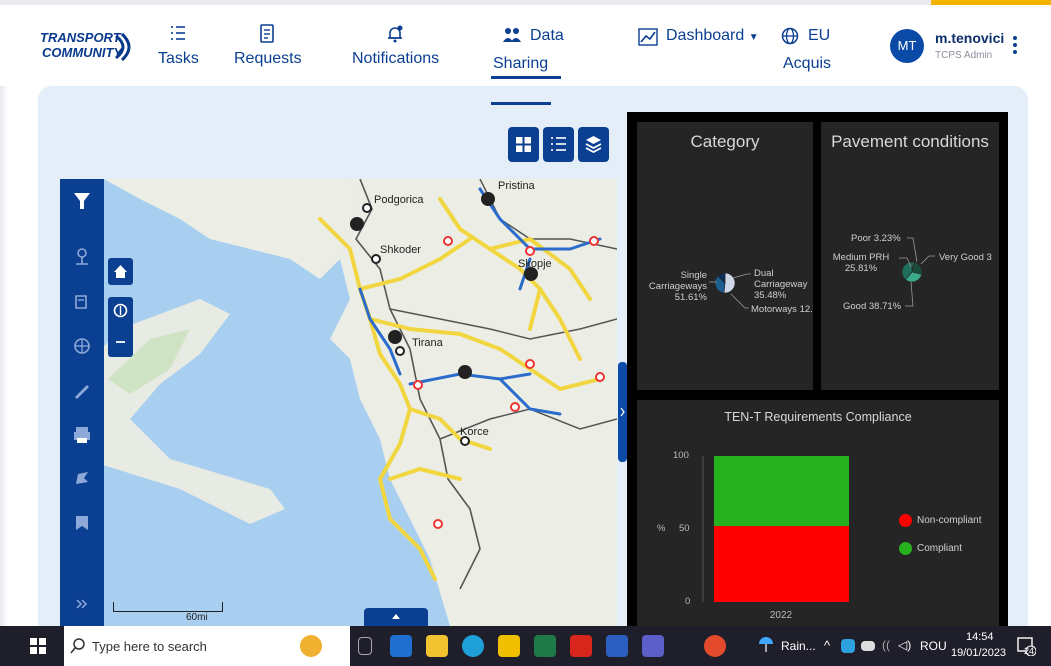  I want to click on language-indicator: ROU, so click(933, 646).